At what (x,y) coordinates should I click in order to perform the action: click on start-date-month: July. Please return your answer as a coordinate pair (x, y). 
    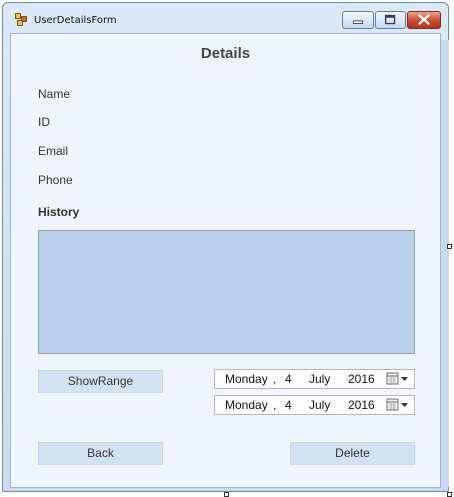
    Looking at the image, I should click on (320, 379).